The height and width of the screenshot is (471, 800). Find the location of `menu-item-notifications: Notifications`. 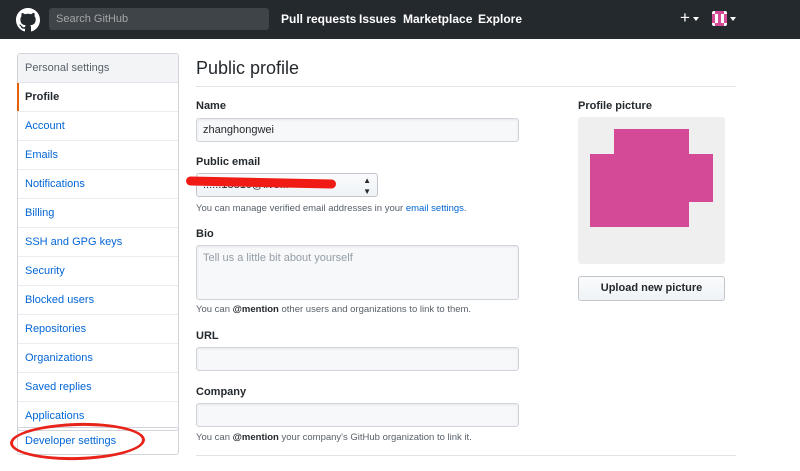

menu-item-notifications: Notifications is located at coordinates (98, 184).